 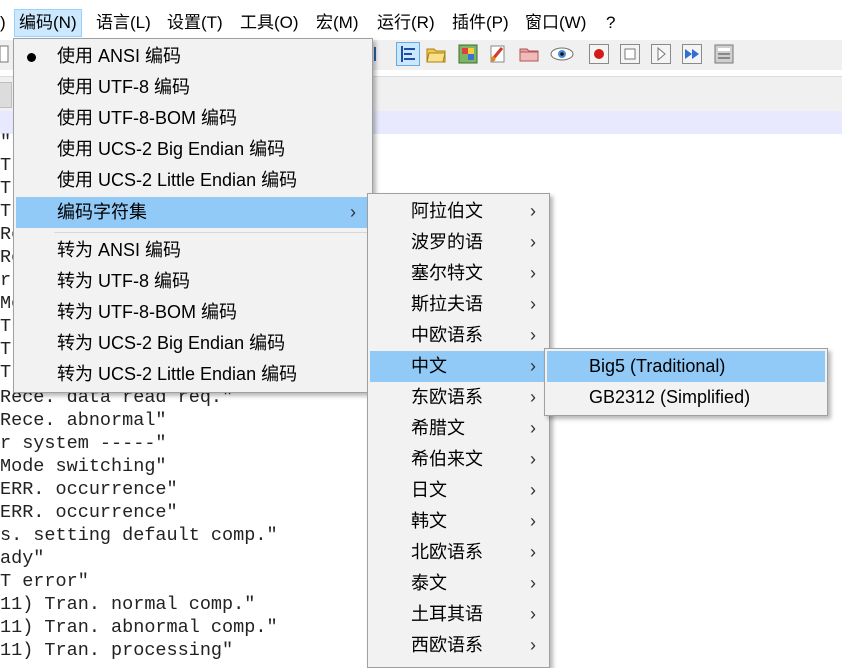 I want to click on menu-item-convert-ucs2-le: 转为 UCS-2 Little Endian 编码, so click(x=193, y=374).